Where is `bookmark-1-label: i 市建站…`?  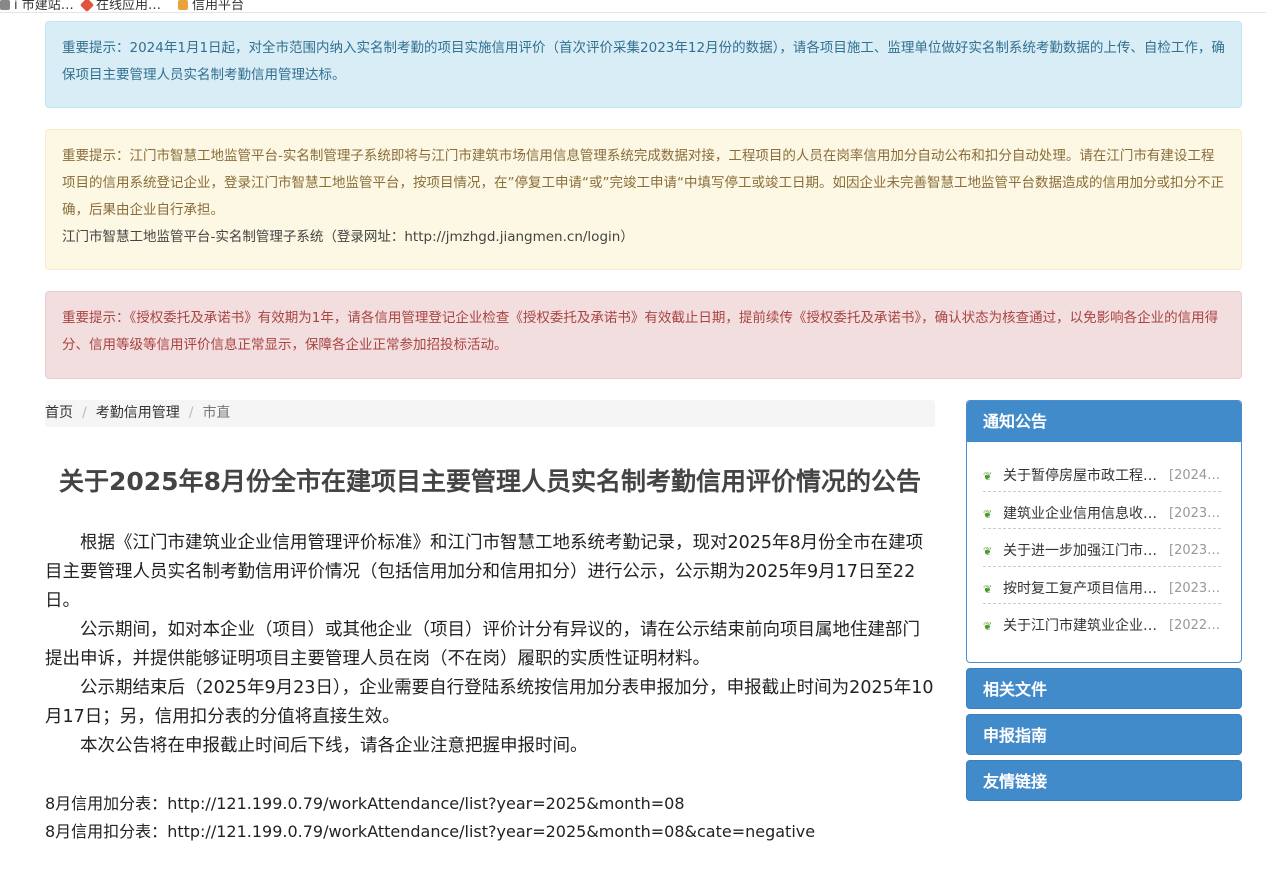
bookmark-1-label: i 市建站… is located at coordinates (44, 6).